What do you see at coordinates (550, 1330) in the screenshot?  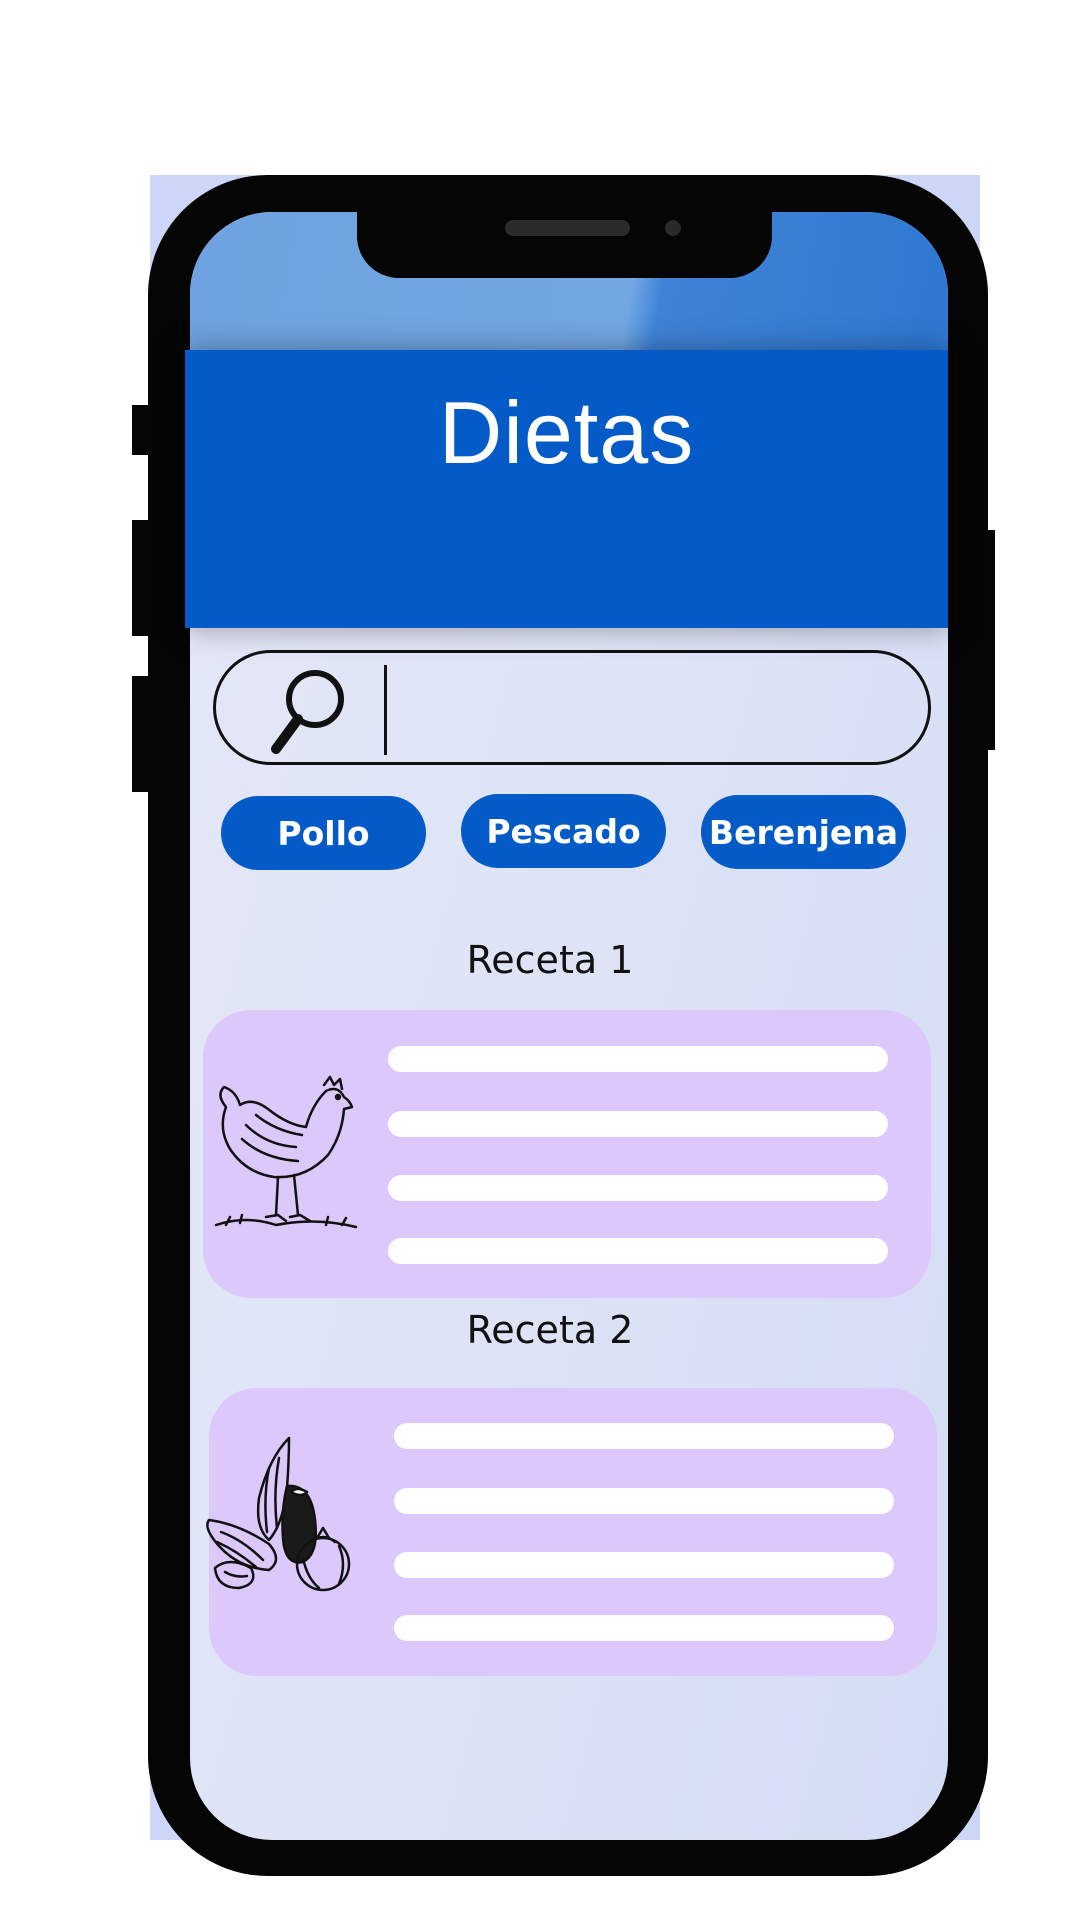 I see `recipe-2-title: Receta 2` at bounding box center [550, 1330].